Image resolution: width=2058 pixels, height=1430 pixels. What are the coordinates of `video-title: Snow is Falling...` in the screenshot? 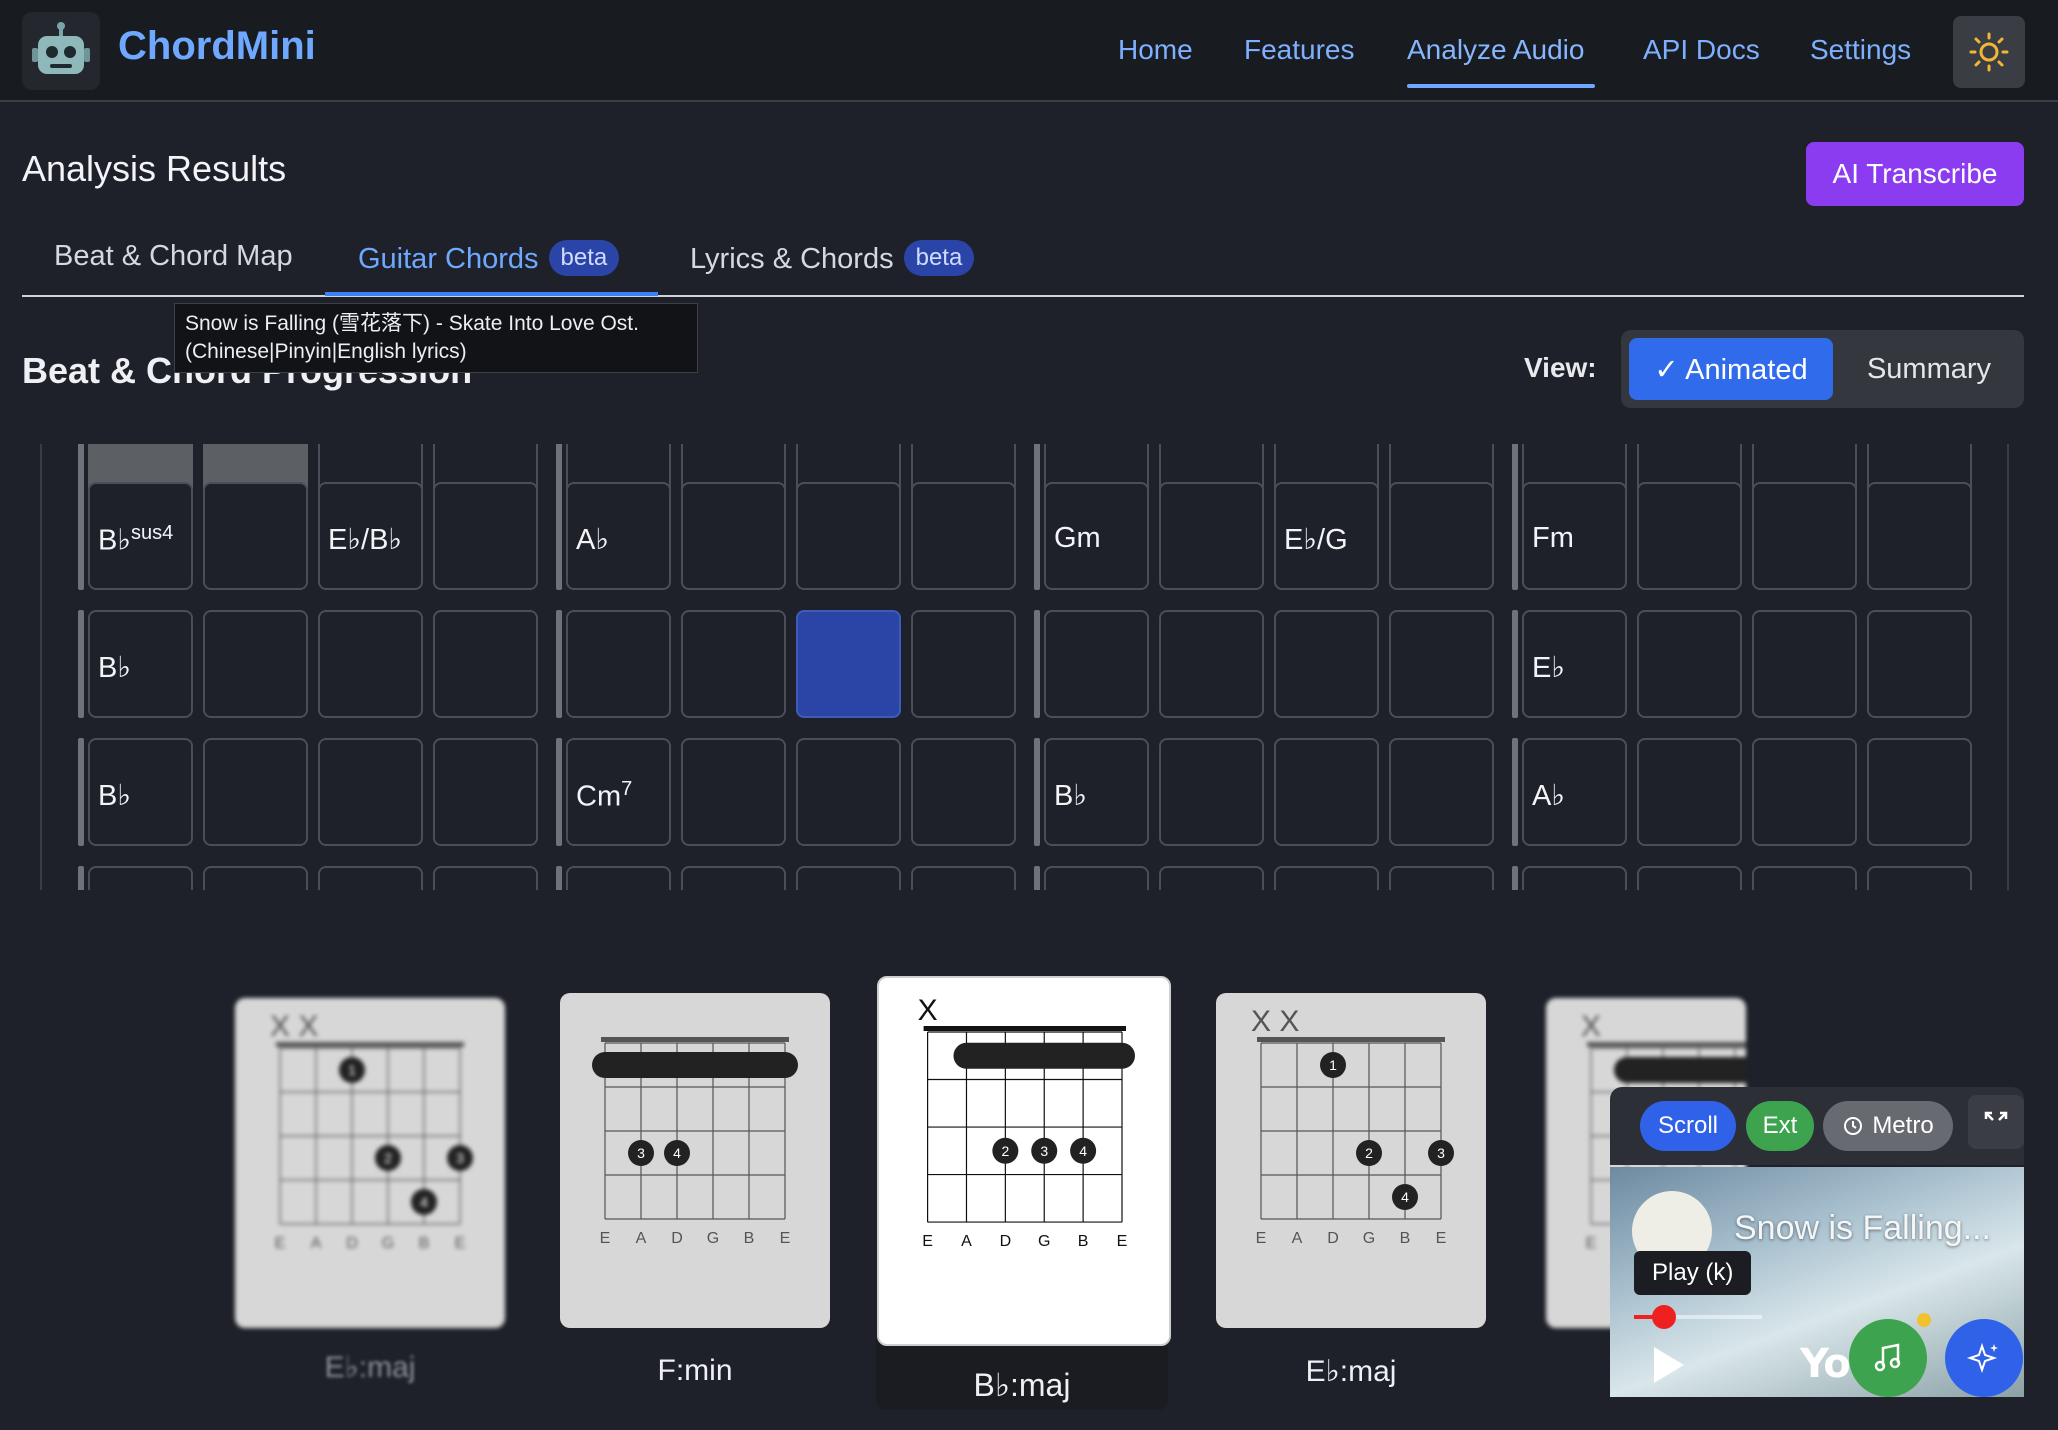 It's located at (1862, 1228).